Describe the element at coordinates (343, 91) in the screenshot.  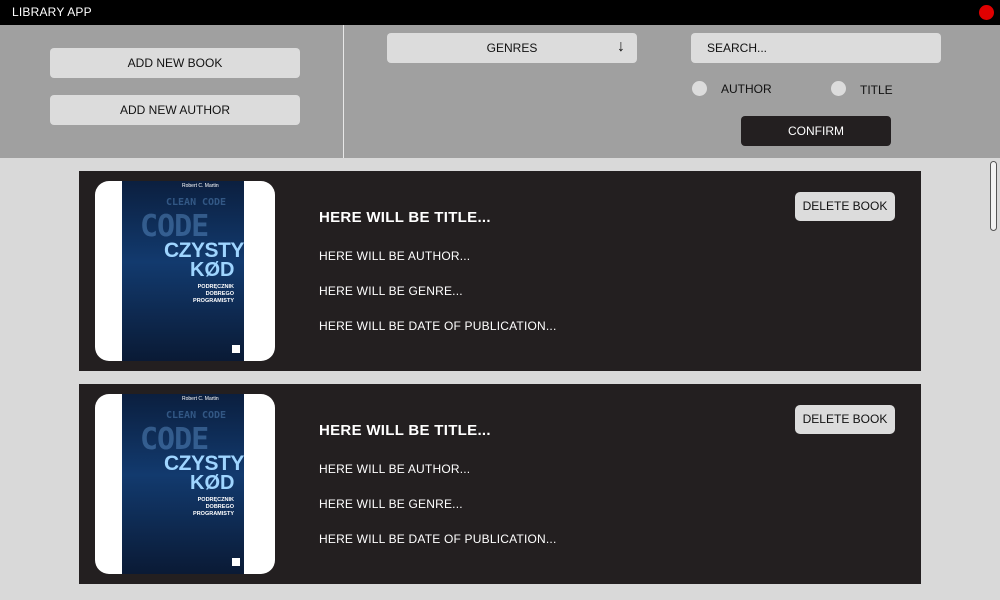
I see `toolbar-divider` at that location.